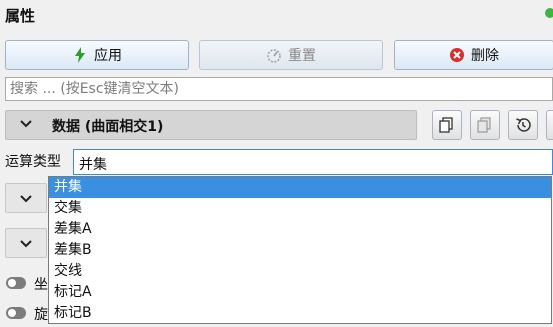 Image resolution: width=553 pixels, height=327 pixels. I want to click on delete-icon, so click(457, 55).